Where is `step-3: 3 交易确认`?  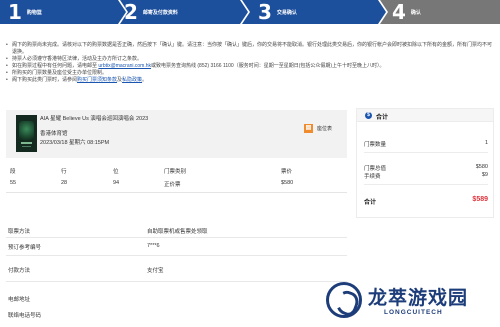 step-3: 3 交易确认 is located at coordinates (277, 12).